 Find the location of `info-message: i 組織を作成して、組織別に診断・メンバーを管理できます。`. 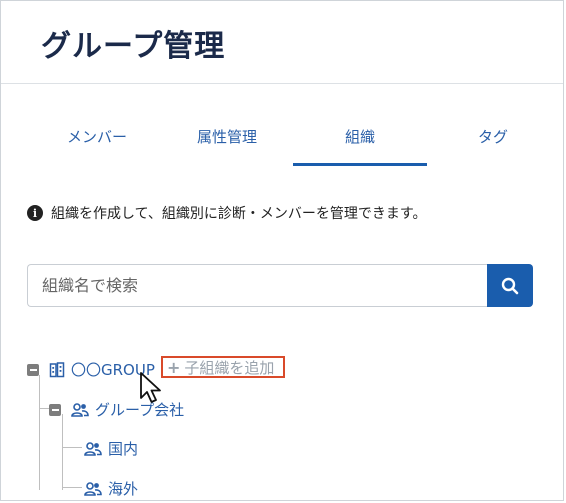

info-message: i 組織を作成して、組織別に診断・メンバーを管理できます。 is located at coordinates (226, 213).